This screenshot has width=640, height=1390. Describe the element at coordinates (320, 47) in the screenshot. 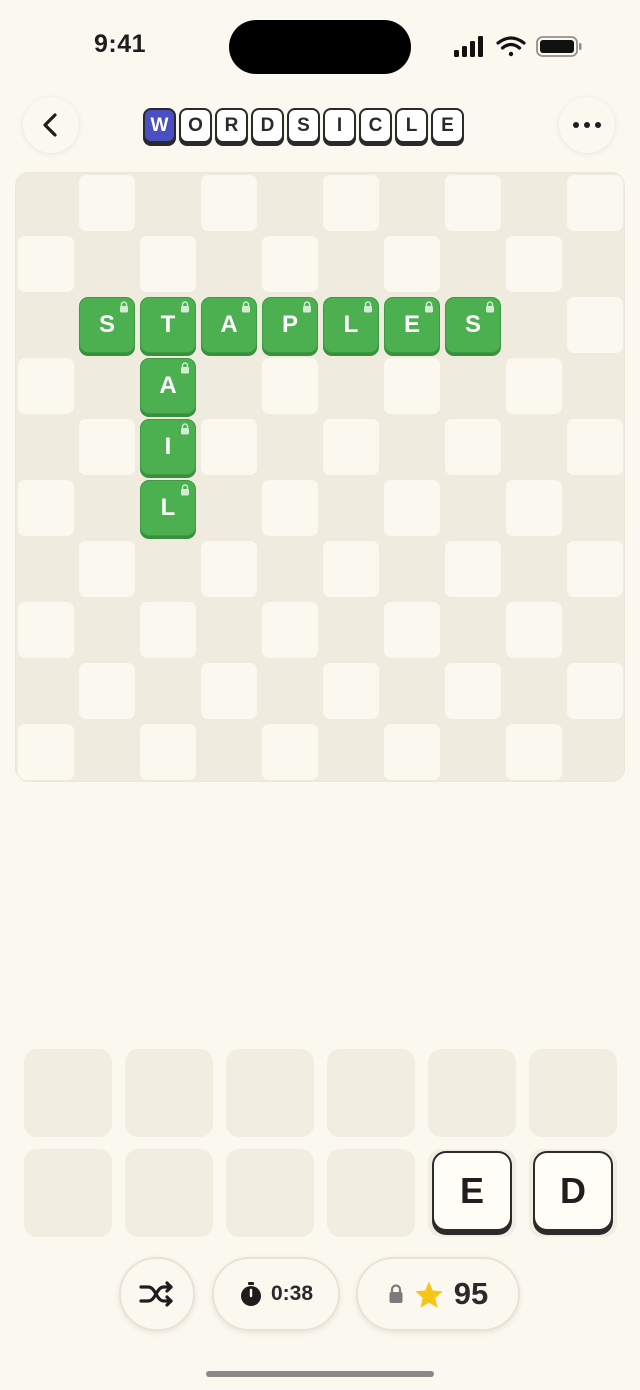

I see `dynamic-island` at that location.